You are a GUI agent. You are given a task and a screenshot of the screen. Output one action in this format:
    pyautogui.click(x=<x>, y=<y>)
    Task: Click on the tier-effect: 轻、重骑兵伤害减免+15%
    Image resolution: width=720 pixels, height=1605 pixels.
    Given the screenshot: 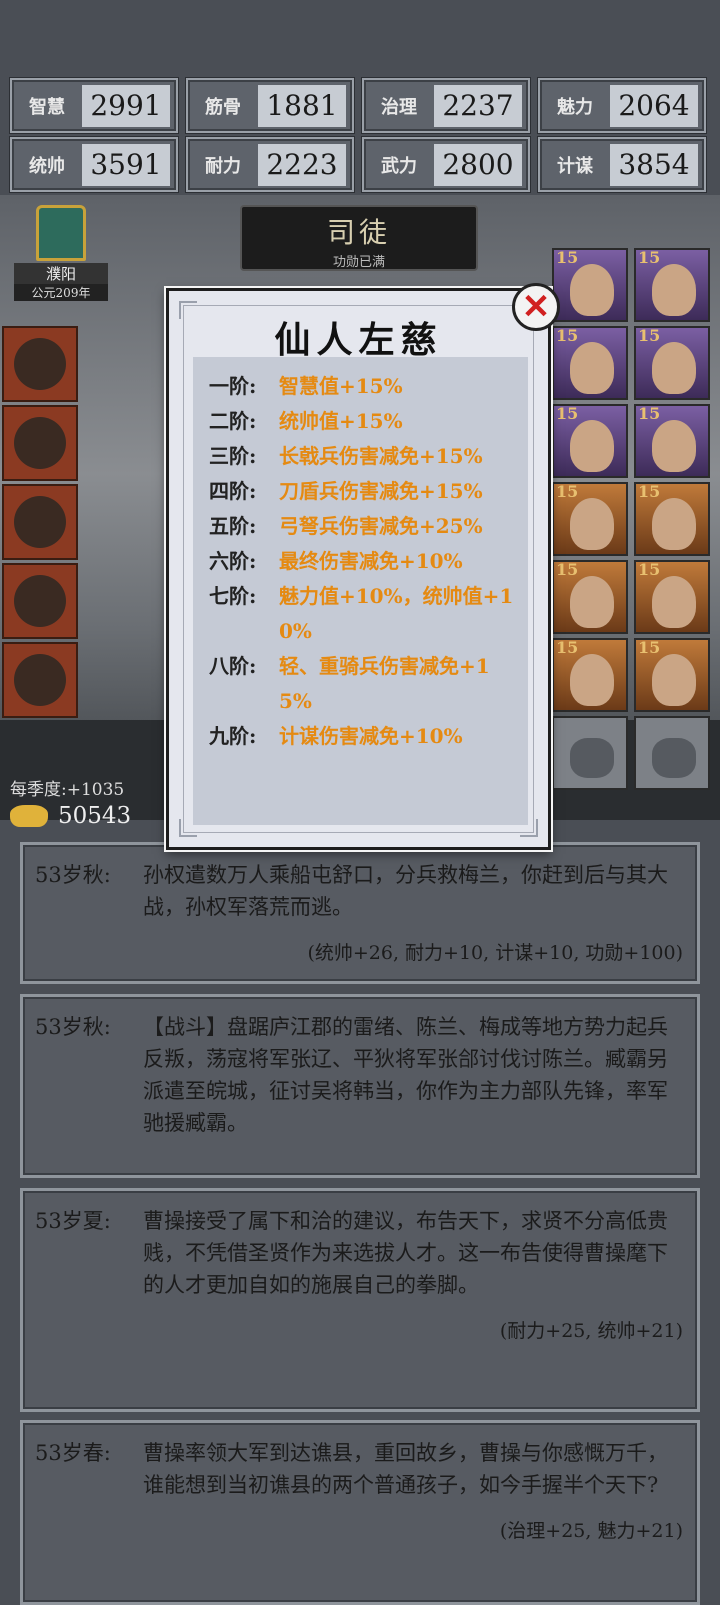 What is the action you would take?
    pyautogui.click(x=384, y=683)
    